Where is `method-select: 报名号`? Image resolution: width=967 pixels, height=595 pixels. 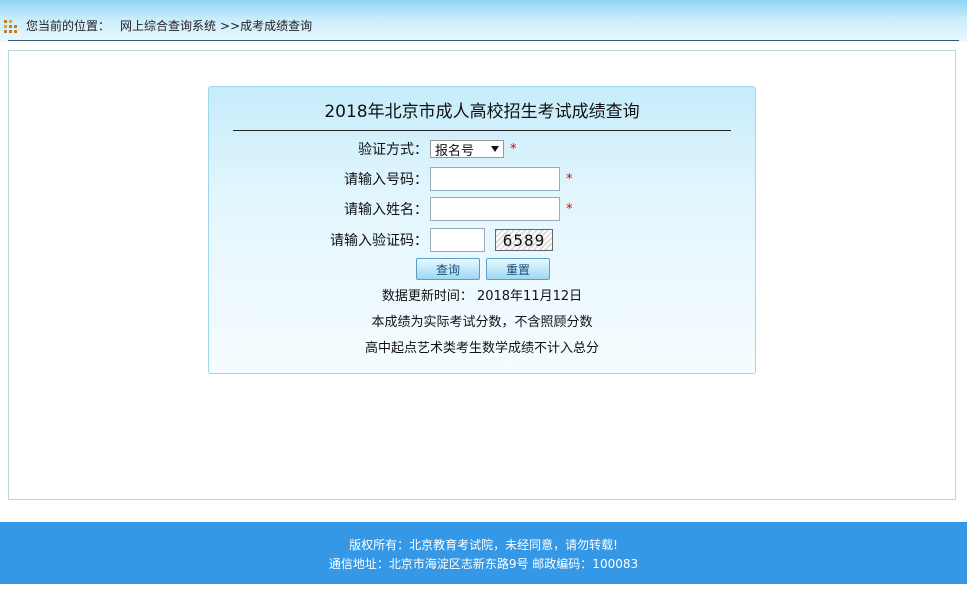
method-select: 报名号 is located at coordinates (467, 149).